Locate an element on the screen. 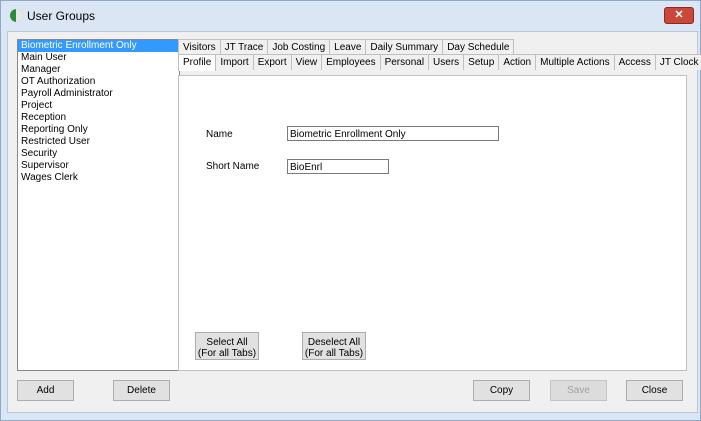  select-all-line2: (For all Tabs) is located at coordinates (227, 353).